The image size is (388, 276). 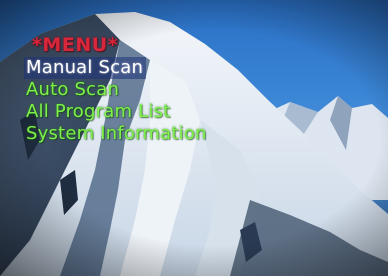 I want to click on menu-item-auto-scan: Auto Scan, so click(x=146, y=90).